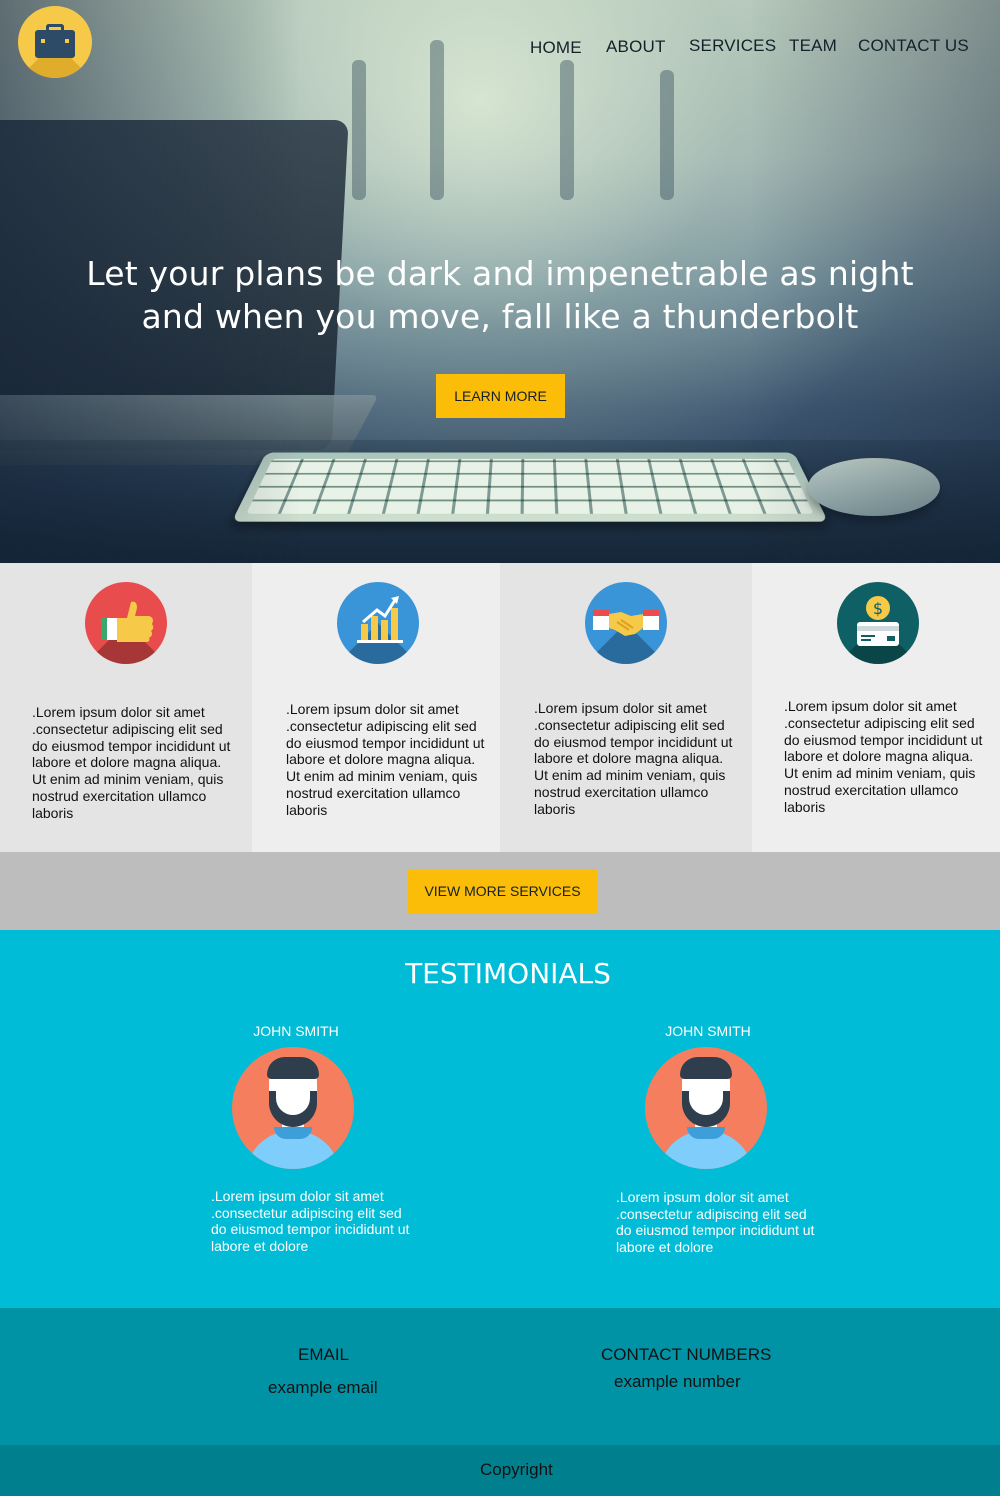 This screenshot has height=1496, width=1000. I want to click on main-nav: HOME ABOUT SERVICES TEAM CONTACT US, so click(500, 47).